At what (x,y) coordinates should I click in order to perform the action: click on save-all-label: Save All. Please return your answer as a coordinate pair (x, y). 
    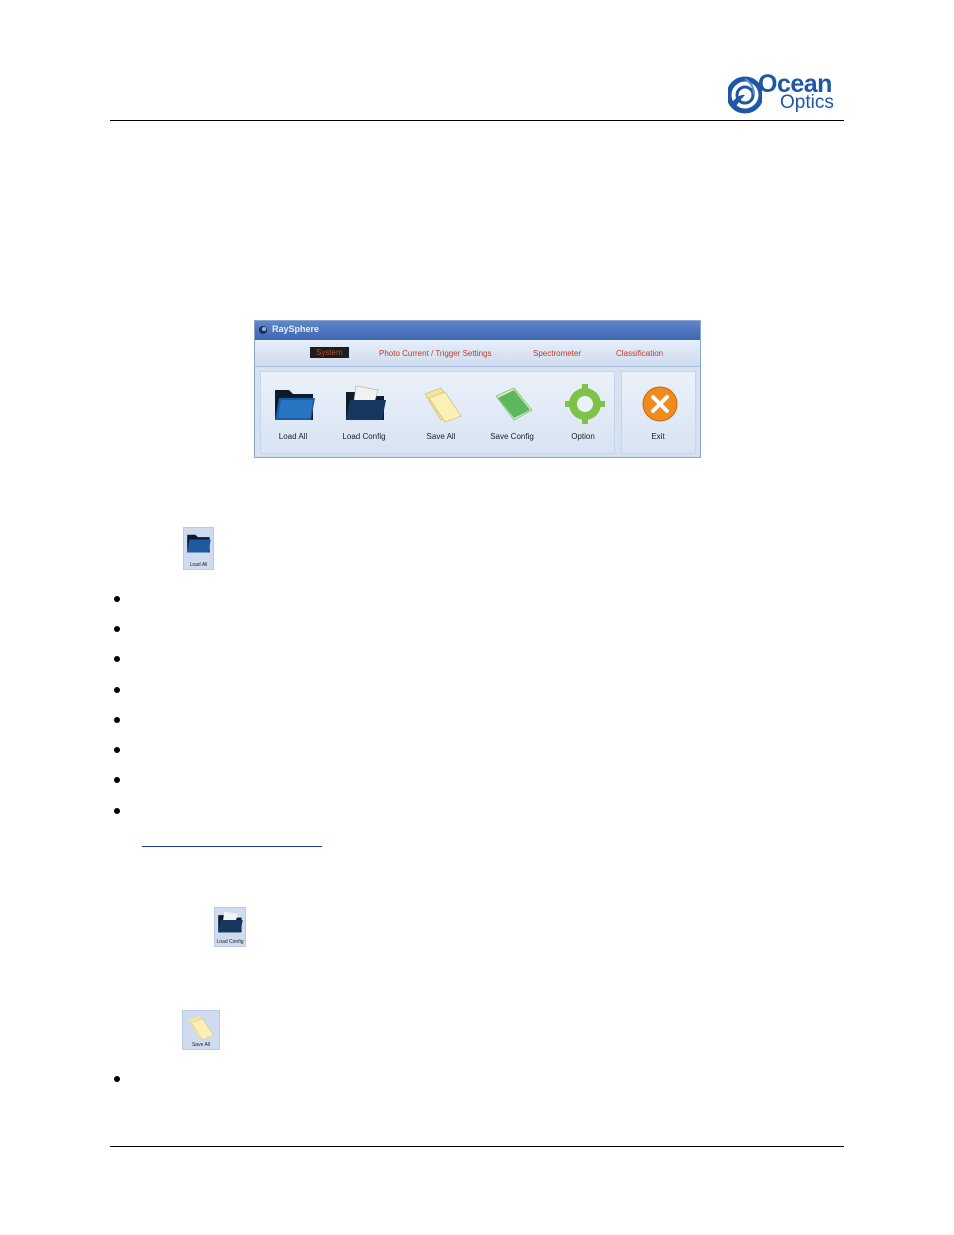
    Looking at the image, I should click on (441, 436).